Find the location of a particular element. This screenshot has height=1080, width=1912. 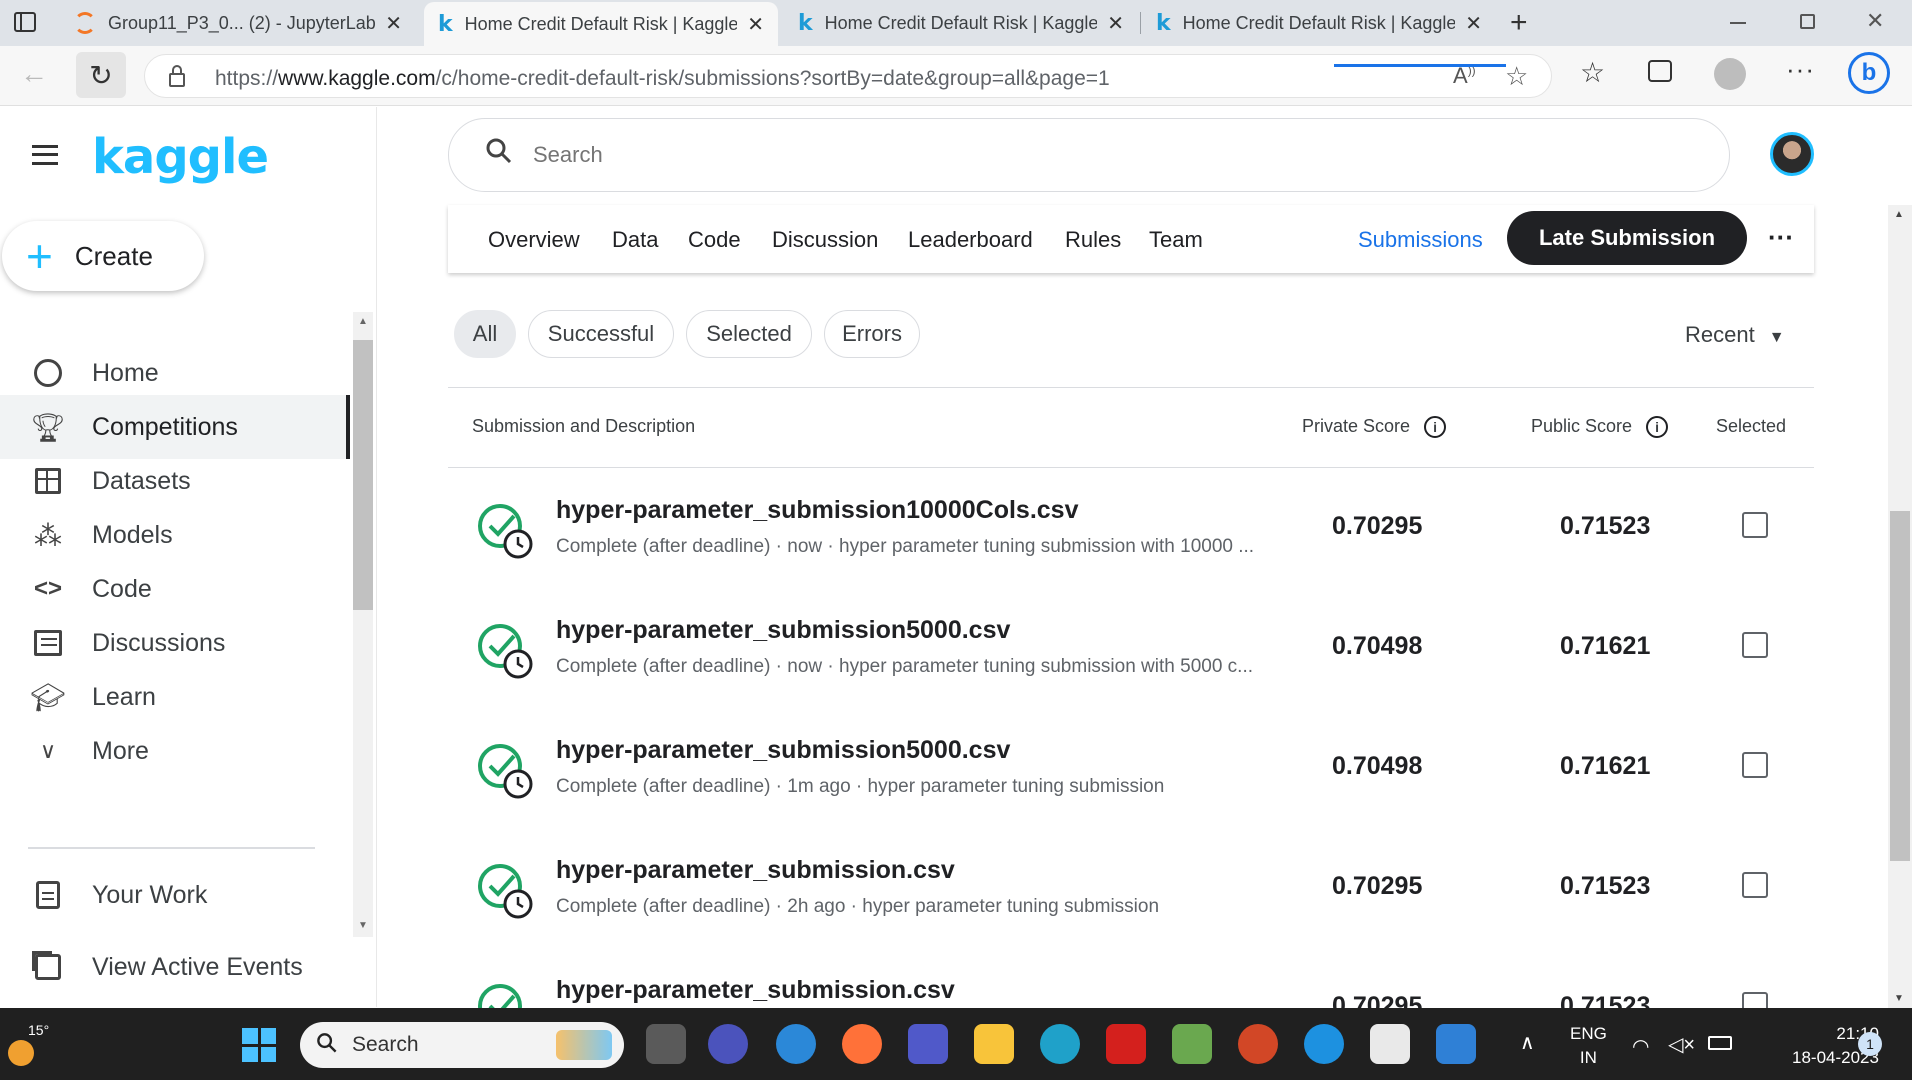

tab-discussion: Discussion is located at coordinates (825, 240).